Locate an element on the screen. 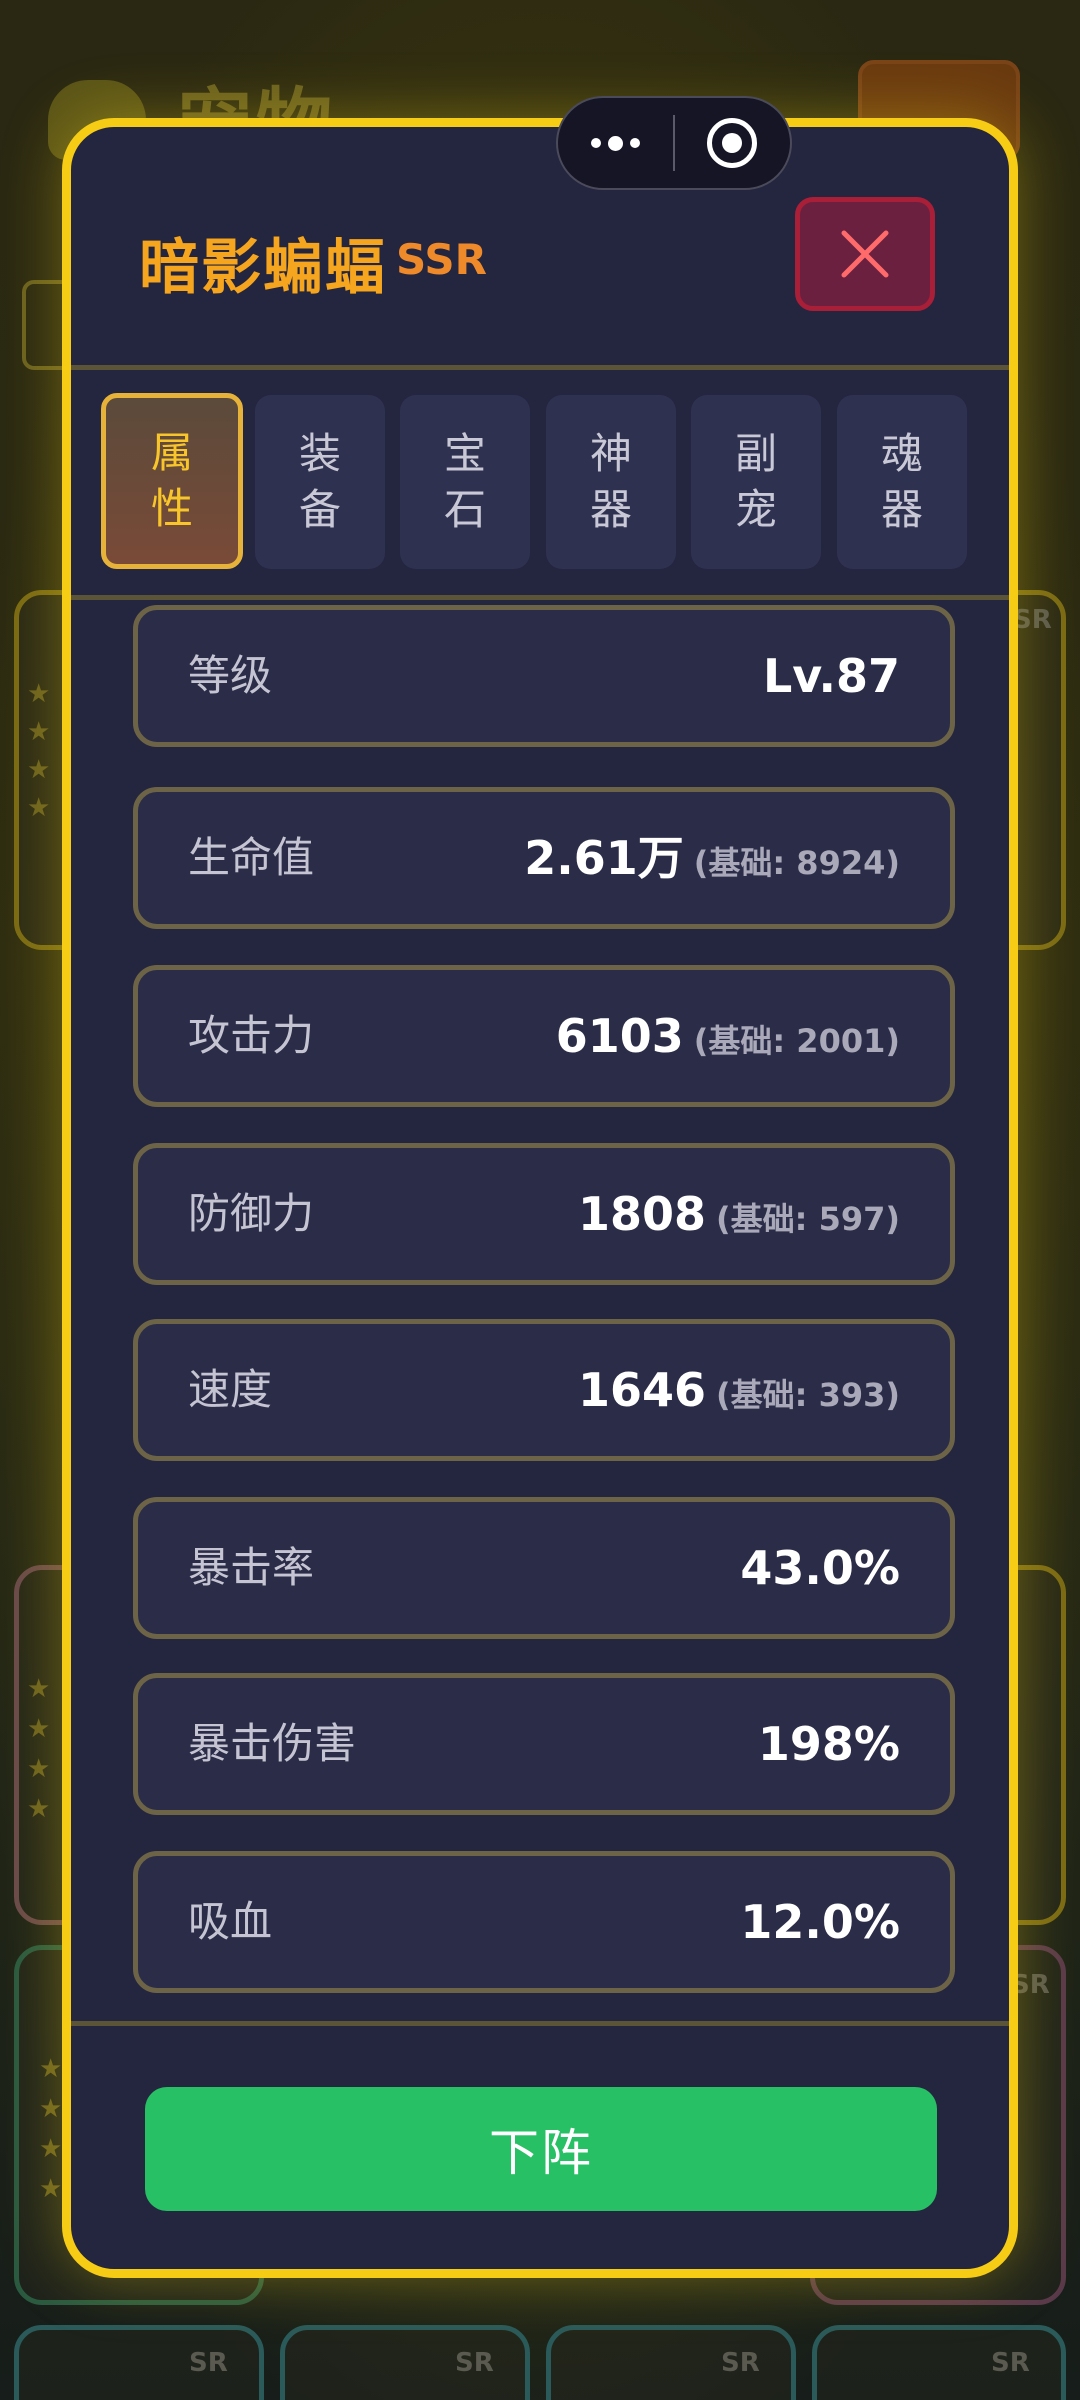  tab-label: 魂 is located at coordinates (901, 453).